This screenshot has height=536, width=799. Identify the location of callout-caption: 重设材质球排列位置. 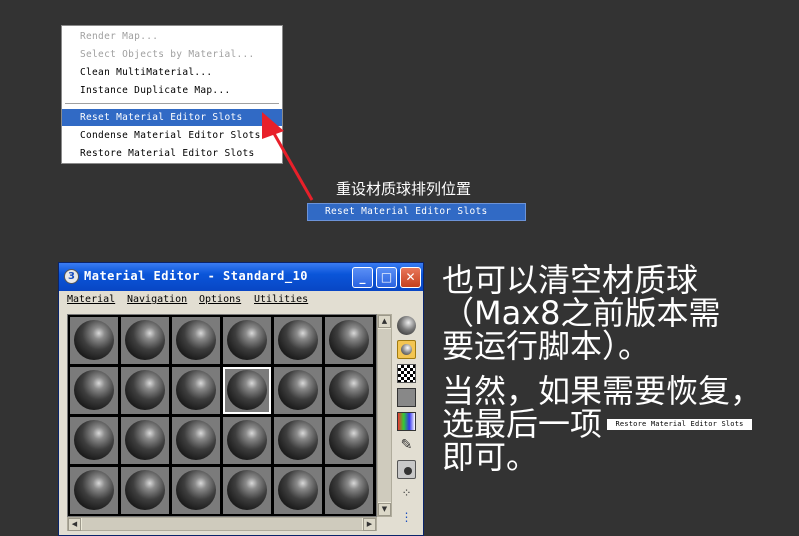
(404, 189).